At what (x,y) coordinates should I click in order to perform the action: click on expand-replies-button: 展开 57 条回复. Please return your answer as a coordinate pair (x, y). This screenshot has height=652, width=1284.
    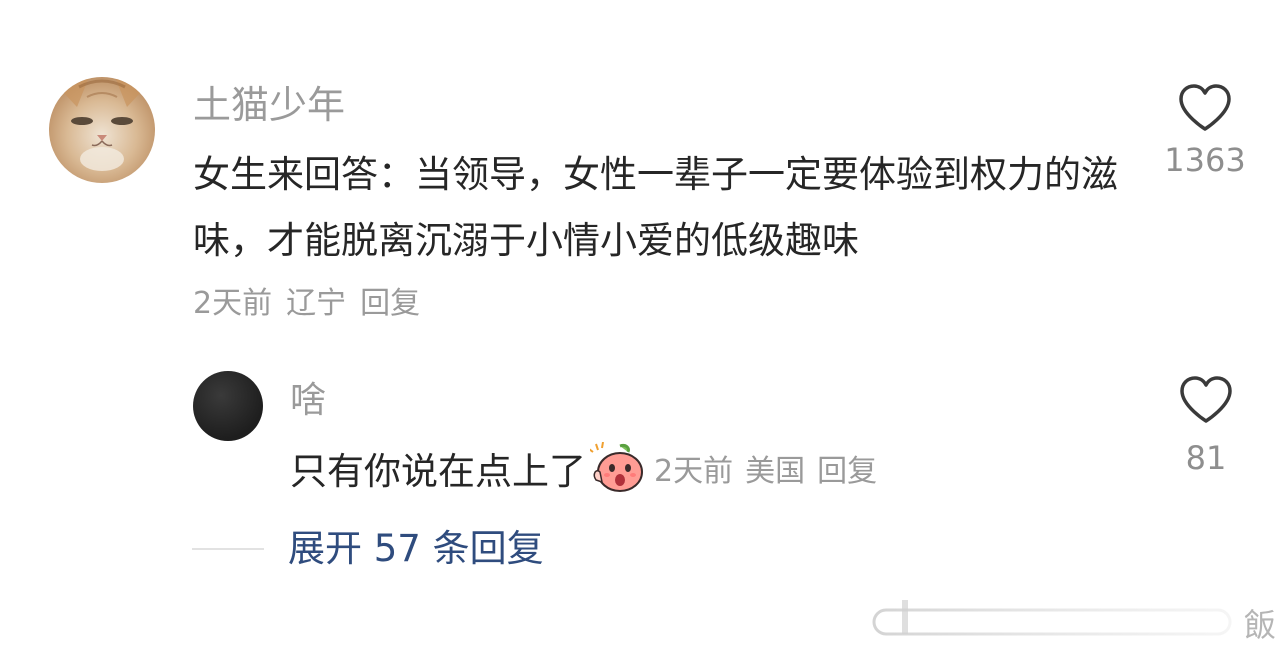
    Looking at the image, I should click on (416, 549).